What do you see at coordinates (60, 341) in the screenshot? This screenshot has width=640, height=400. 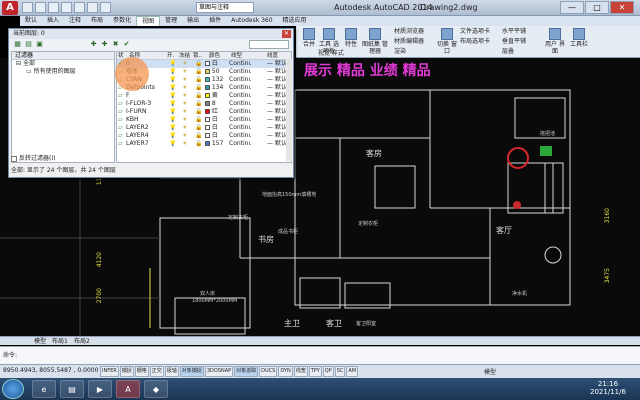 I see `tab-layout1: 布局1` at bounding box center [60, 341].